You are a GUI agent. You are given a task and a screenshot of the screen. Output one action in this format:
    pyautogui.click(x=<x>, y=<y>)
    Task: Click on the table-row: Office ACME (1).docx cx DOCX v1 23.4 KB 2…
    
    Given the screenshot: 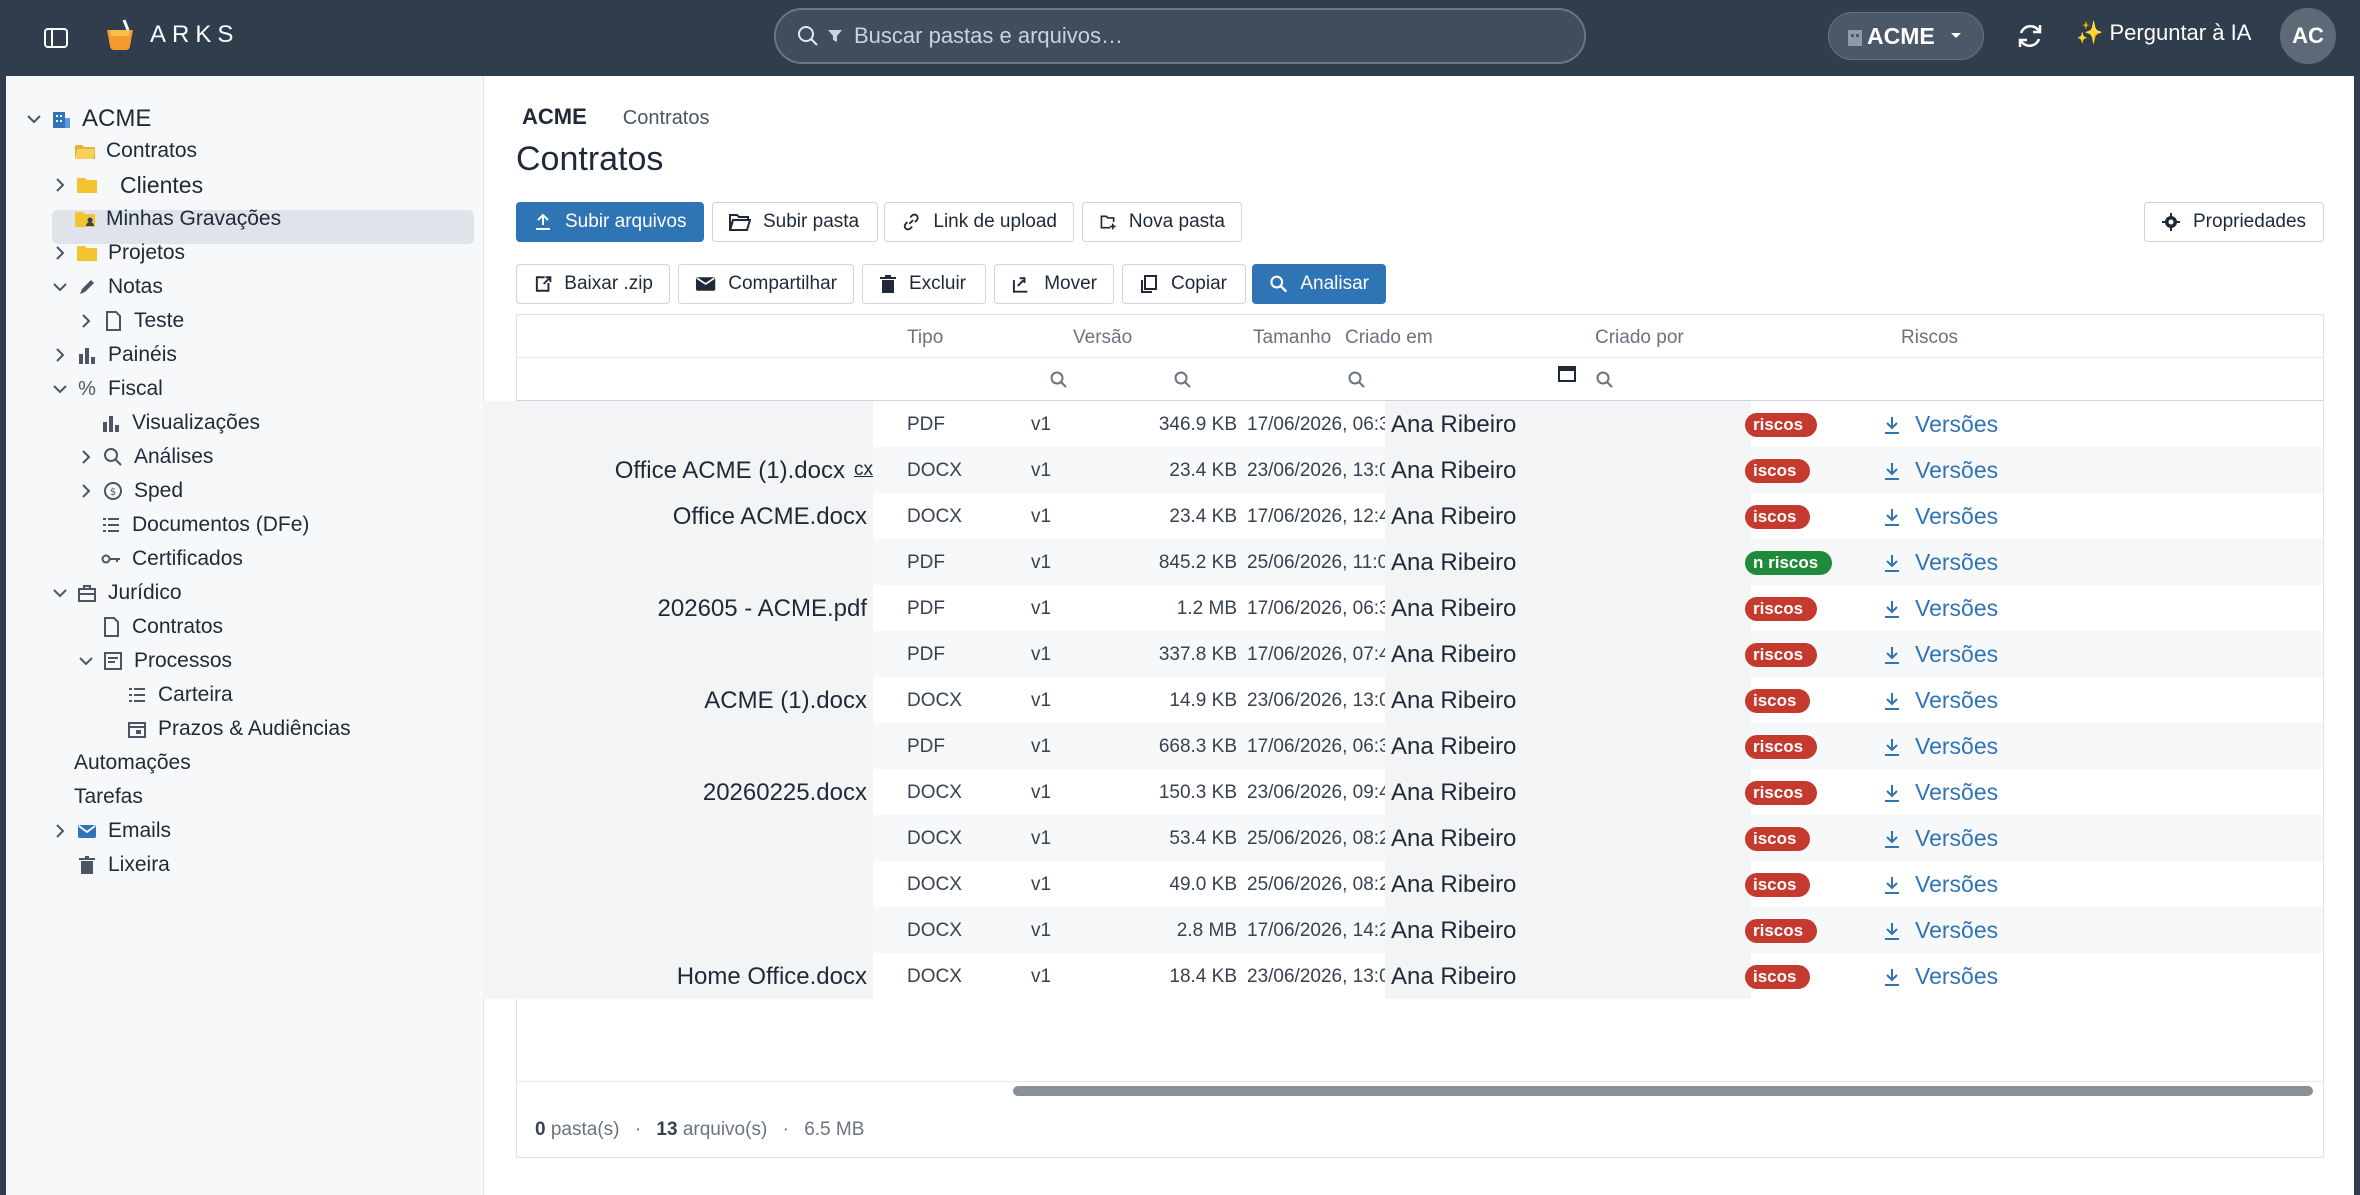 What is the action you would take?
    pyautogui.click(x=1403, y=470)
    